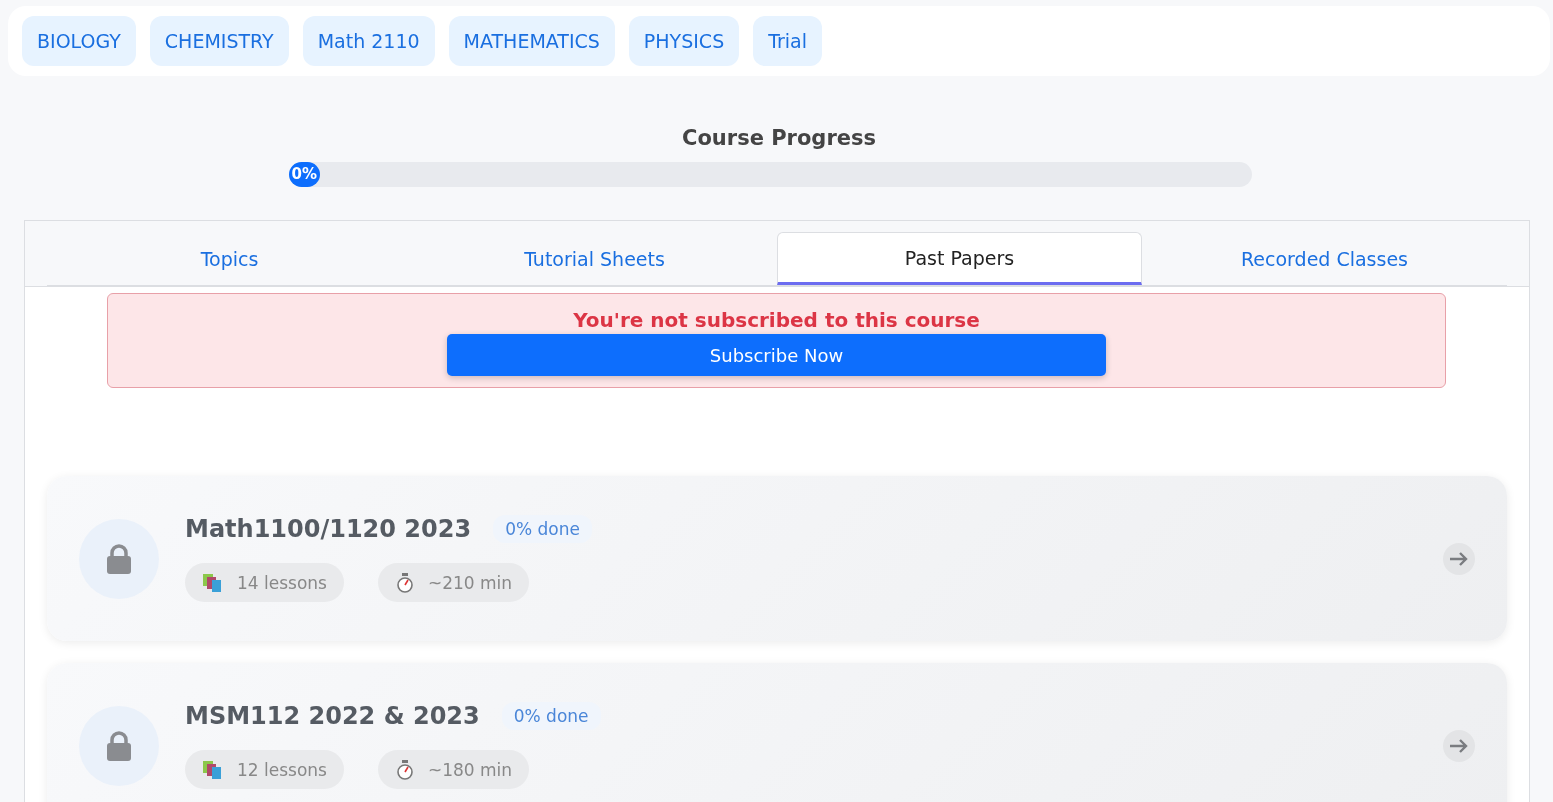 The height and width of the screenshot is (802, 1553). I want to click on paper-title: Math1100/1120 2023, so click(328, 529).